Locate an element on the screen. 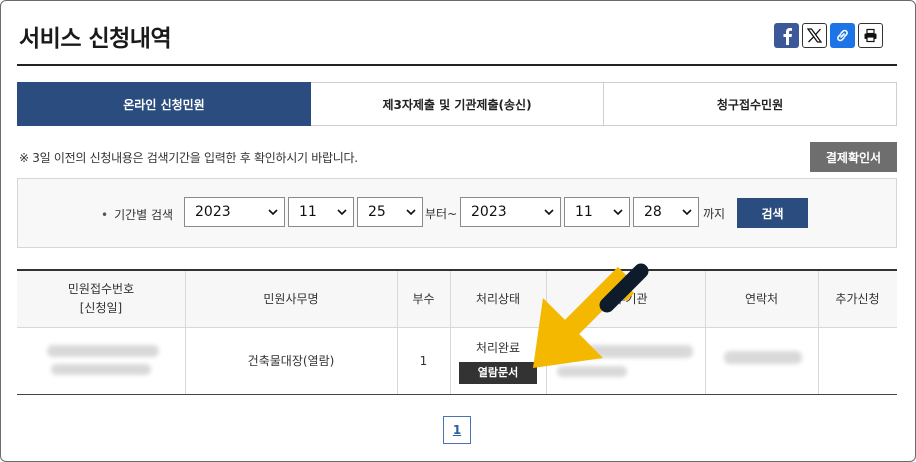 The height and width of the screenshot is (462, 916). from-day-value: 25 is located at coordinates (377, 212).